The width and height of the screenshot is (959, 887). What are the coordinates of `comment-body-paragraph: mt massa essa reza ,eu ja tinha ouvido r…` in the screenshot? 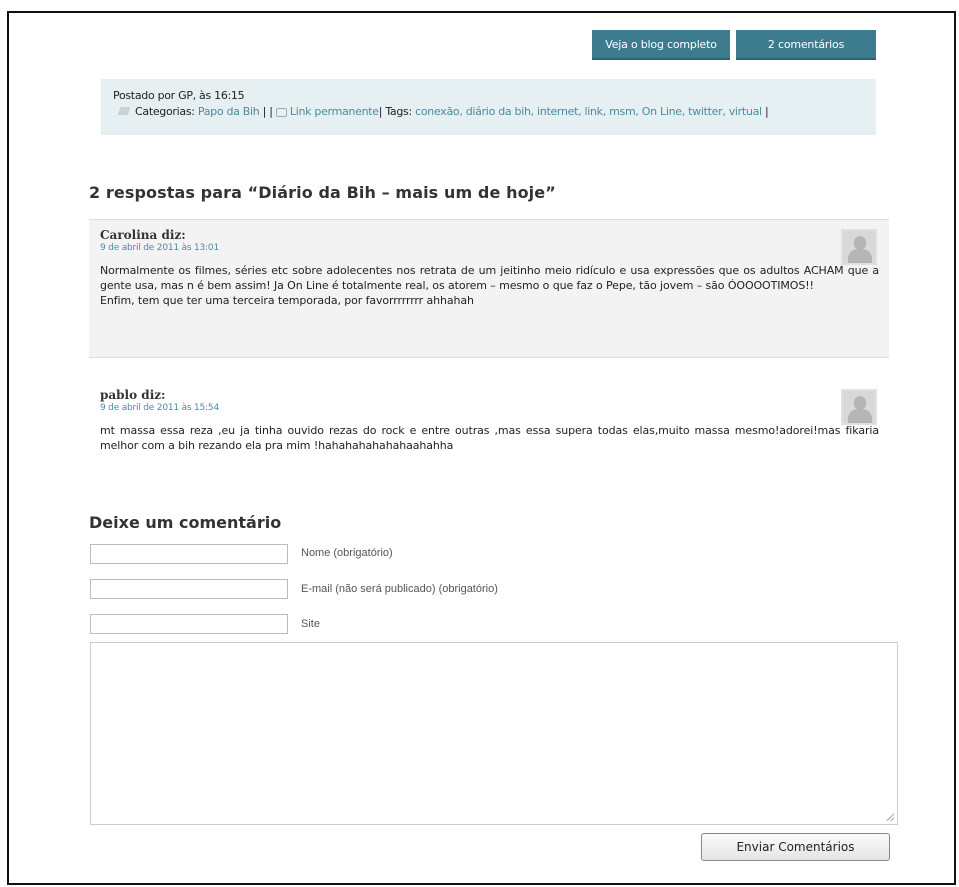 It's located at (489, 438).